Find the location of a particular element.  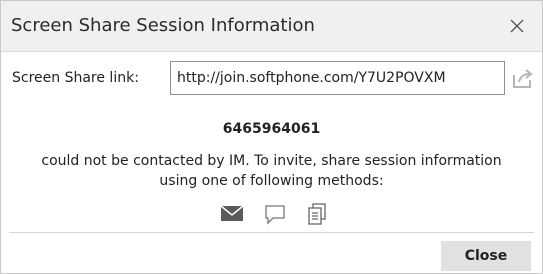

link-row: Screen Share link: is located at coordinates (271, 79).